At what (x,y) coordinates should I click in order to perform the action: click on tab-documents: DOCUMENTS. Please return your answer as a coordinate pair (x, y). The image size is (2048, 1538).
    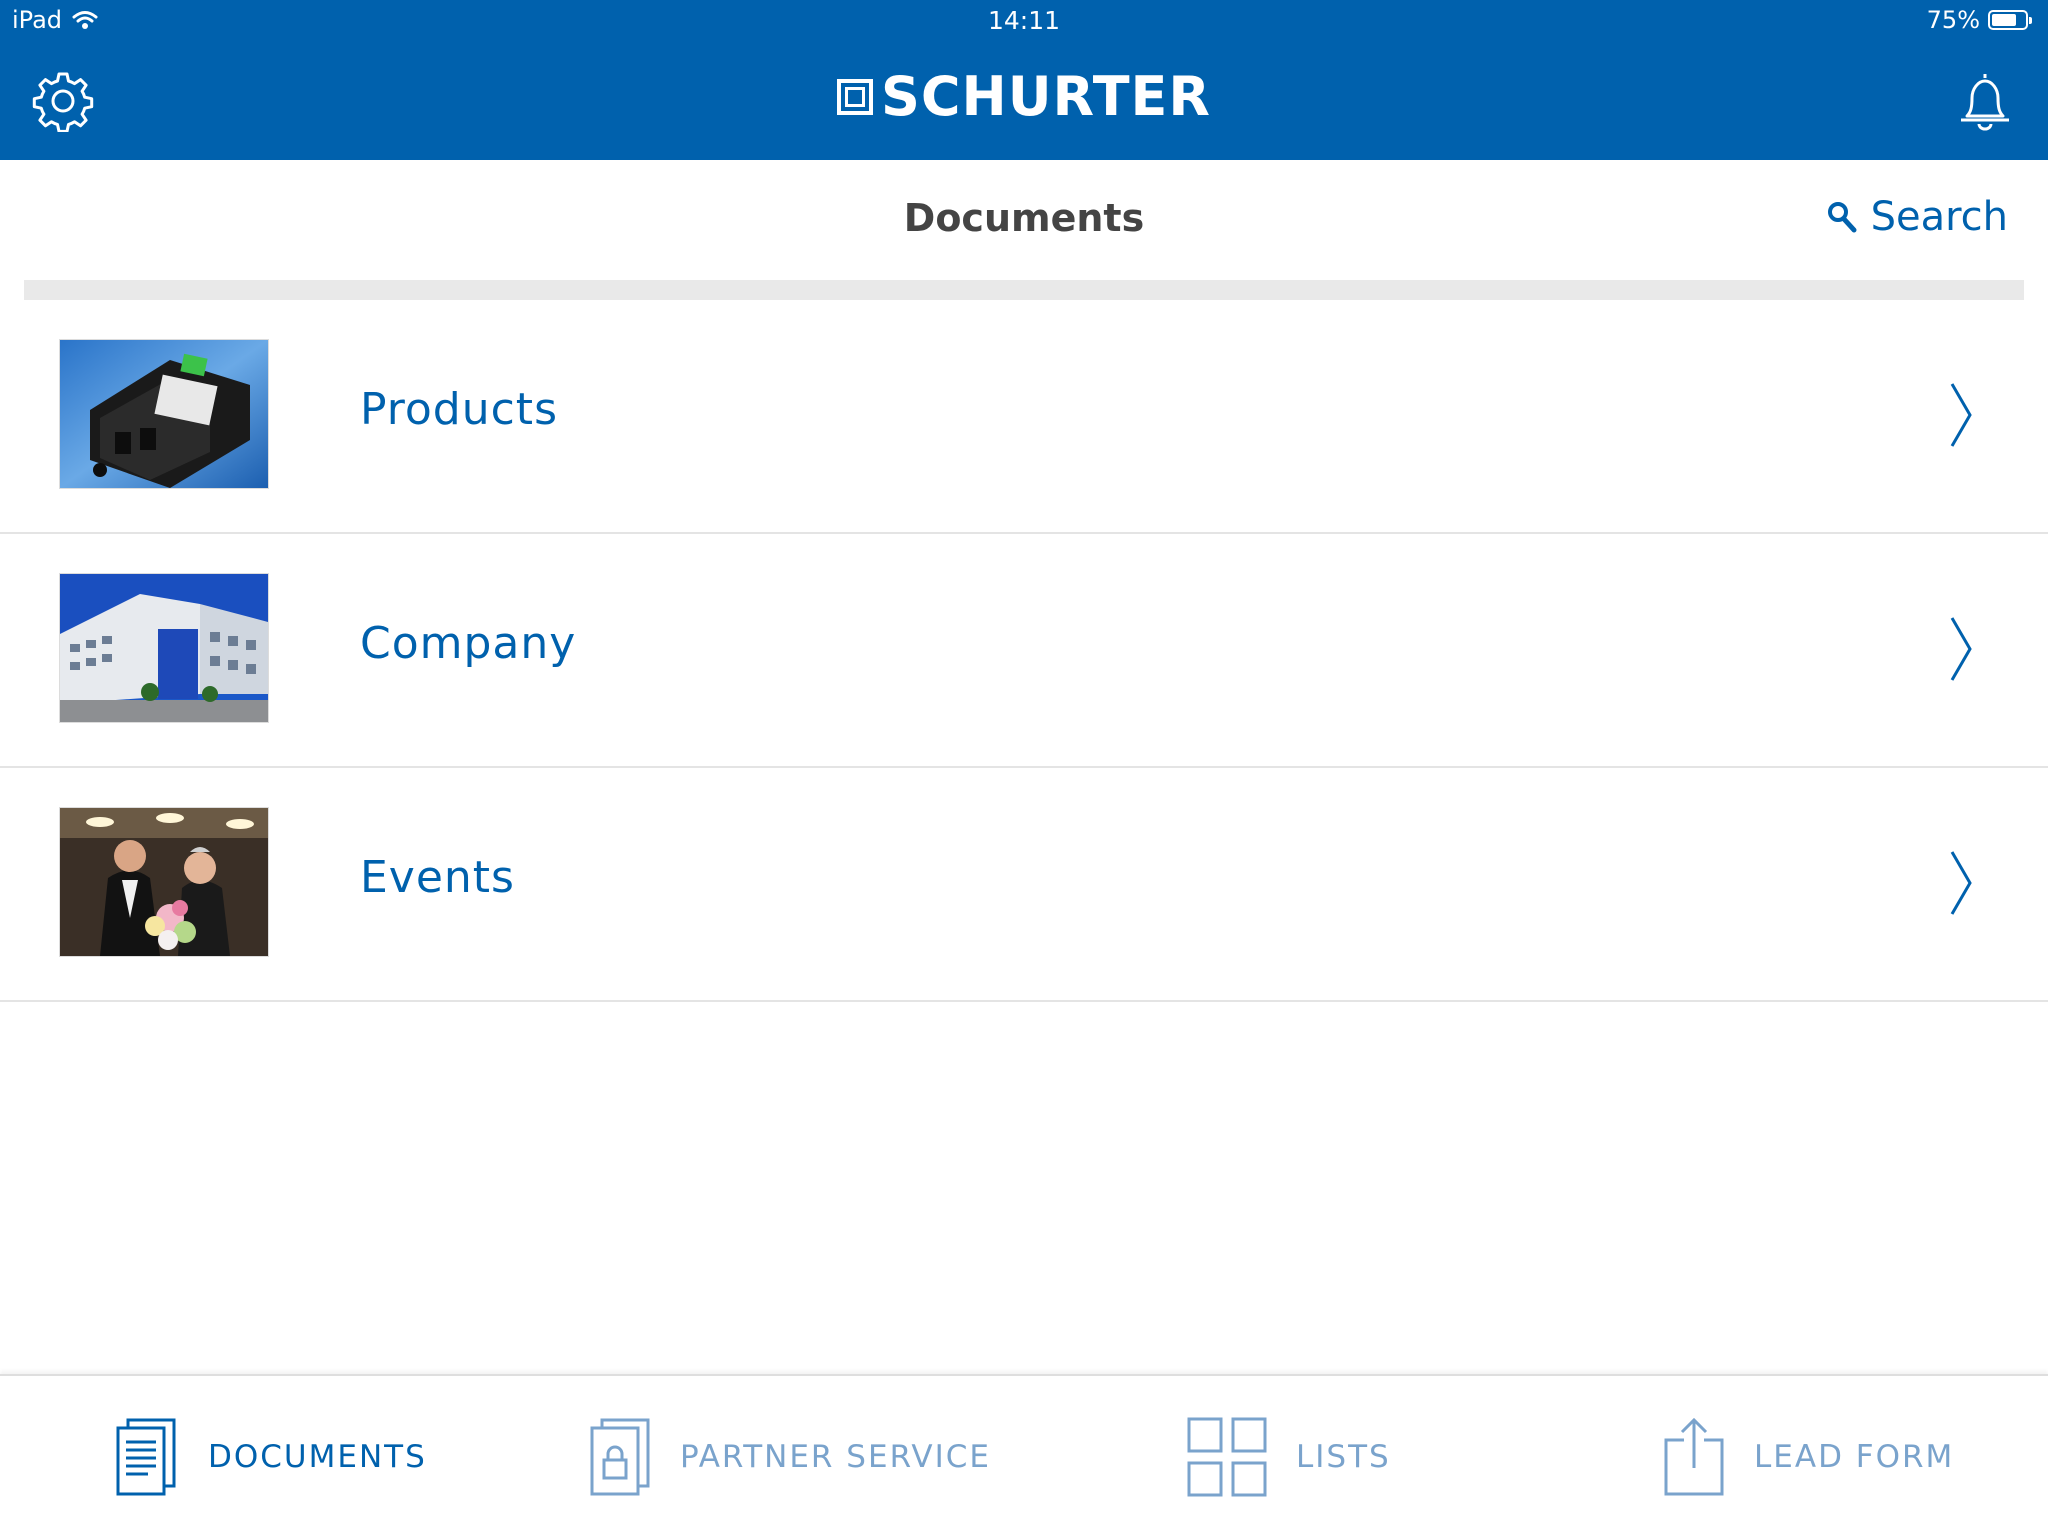
    Looking at the image, I should click on (270, 1457).